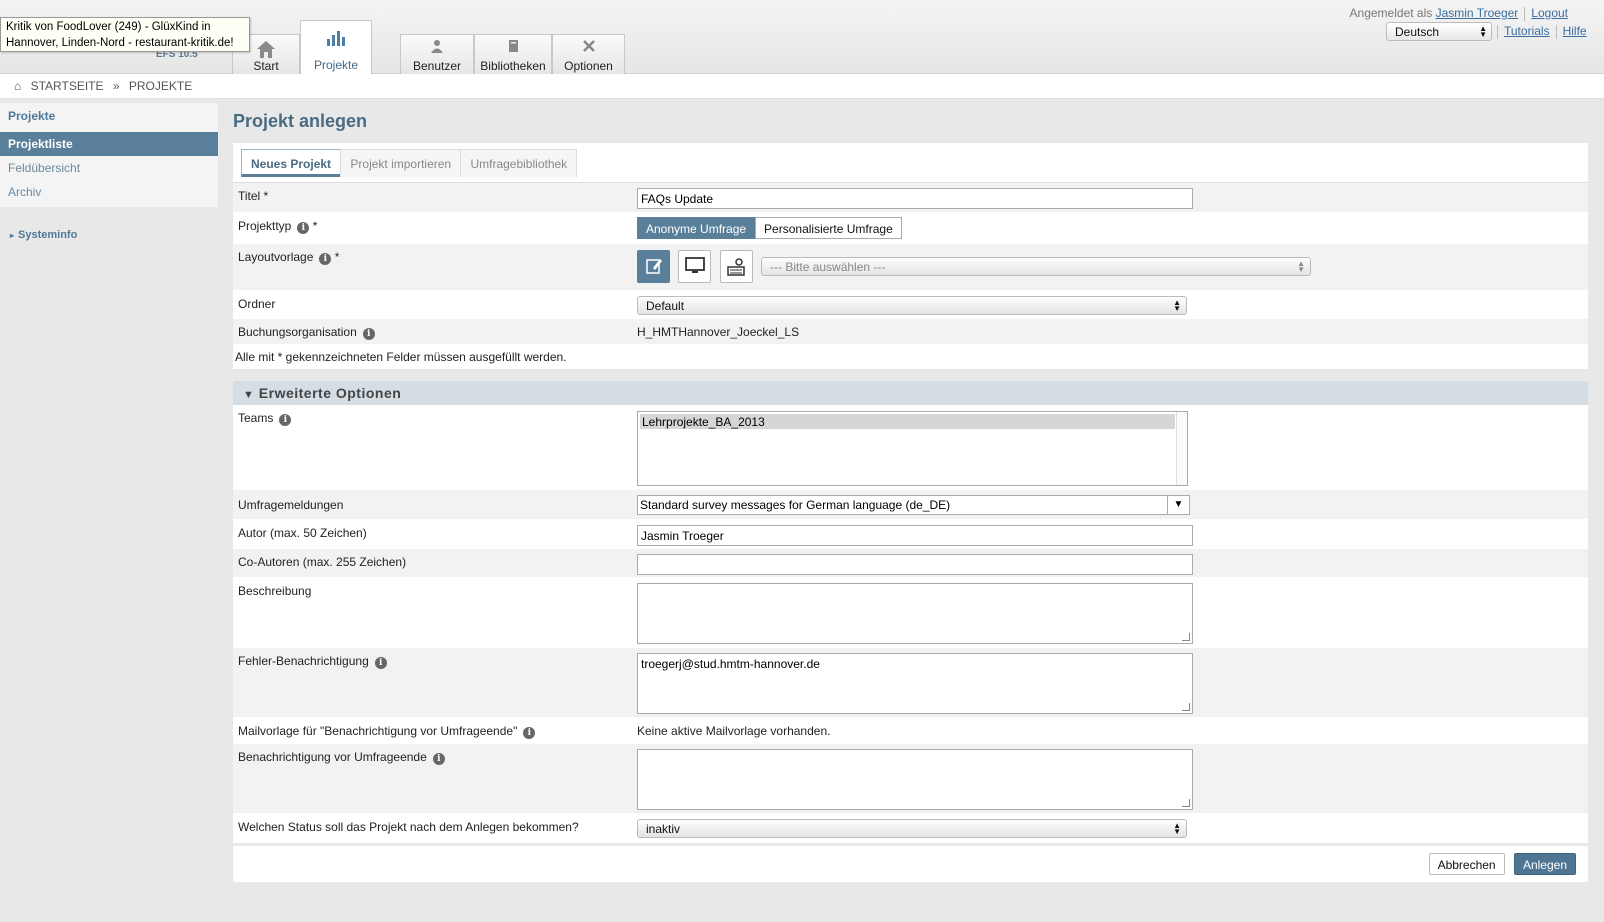 This screenshot has height=922, width=1604. I want to click on systeminfo-label: Systeminfo, so click(48, 235).